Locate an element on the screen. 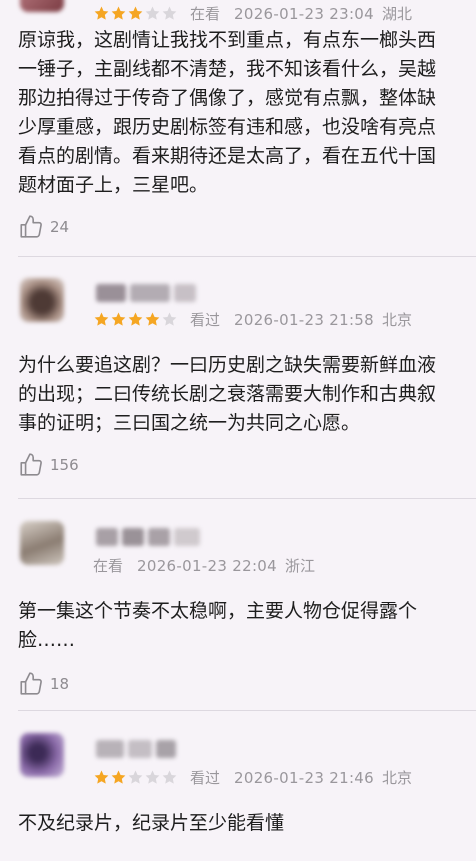 Image resolution: width=476 pixels, height=861 pixels. review-meta: 看过 2026-01-23 21:46 北京 is located at coordinates (252, 777).